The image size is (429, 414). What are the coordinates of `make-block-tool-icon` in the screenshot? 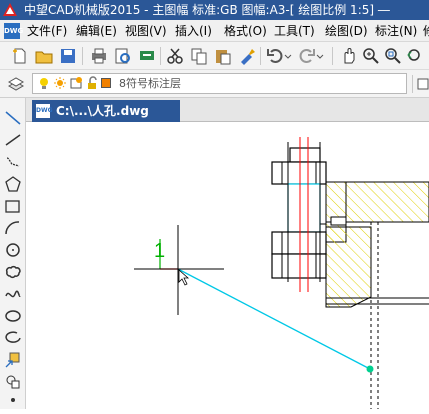 It's located at (13, 382).